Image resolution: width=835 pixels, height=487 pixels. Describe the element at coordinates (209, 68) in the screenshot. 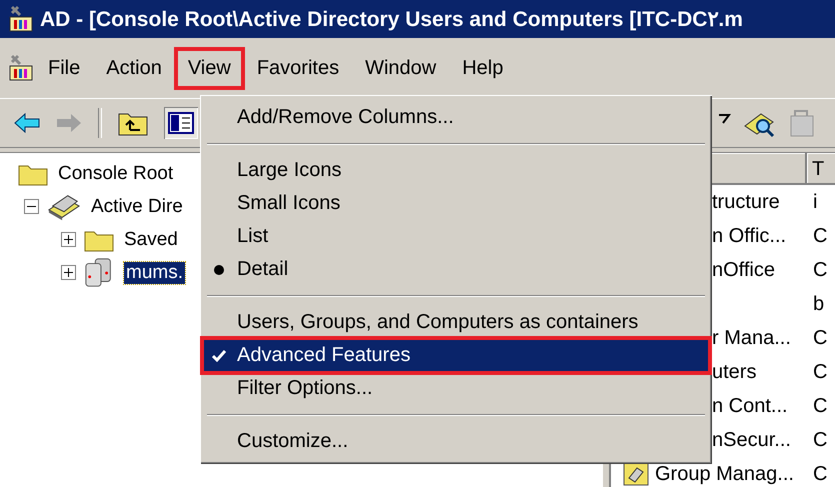

I see `menu-title: View` at that location.